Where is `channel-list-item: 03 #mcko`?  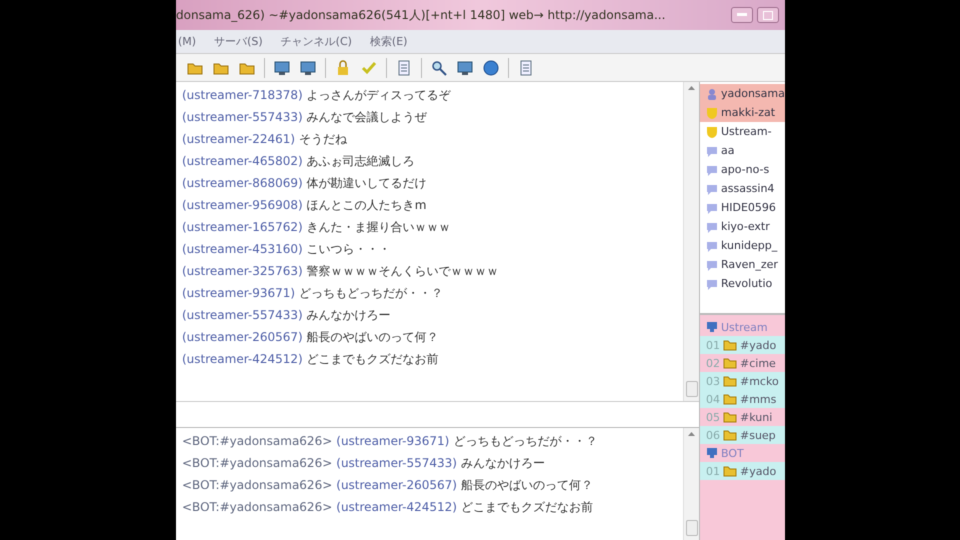
channel-list-item: 03 #mcko is located at coordinates (742, 381).